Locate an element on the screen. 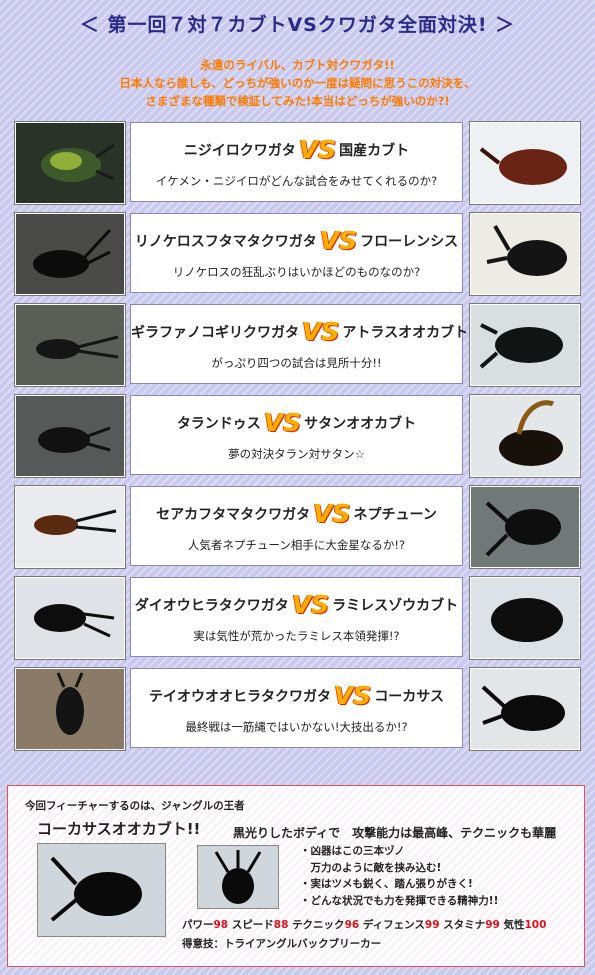 The height and width of the screenshot is (975, 595). stat-label: テクニック is located at coordinates (318, 925).